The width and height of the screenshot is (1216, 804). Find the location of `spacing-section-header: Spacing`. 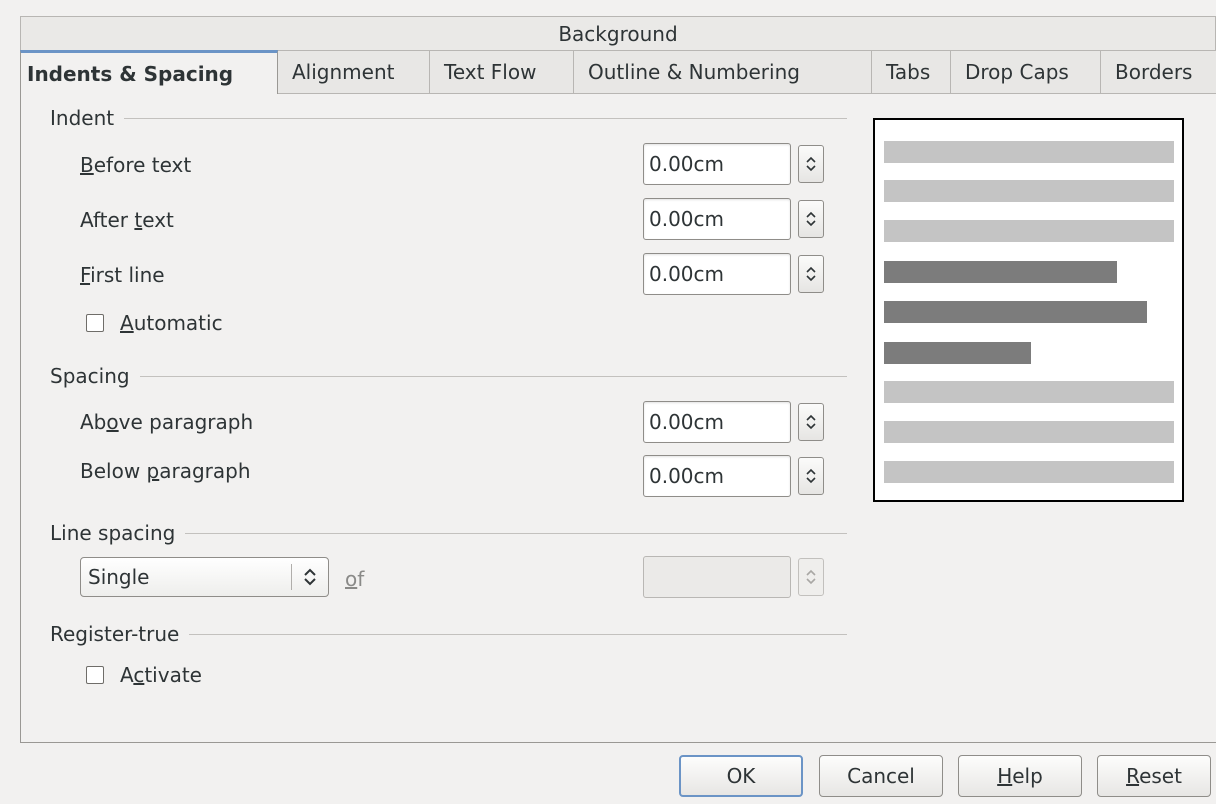

spacing-section-header: Spacing is located at coordinates (448, 376).